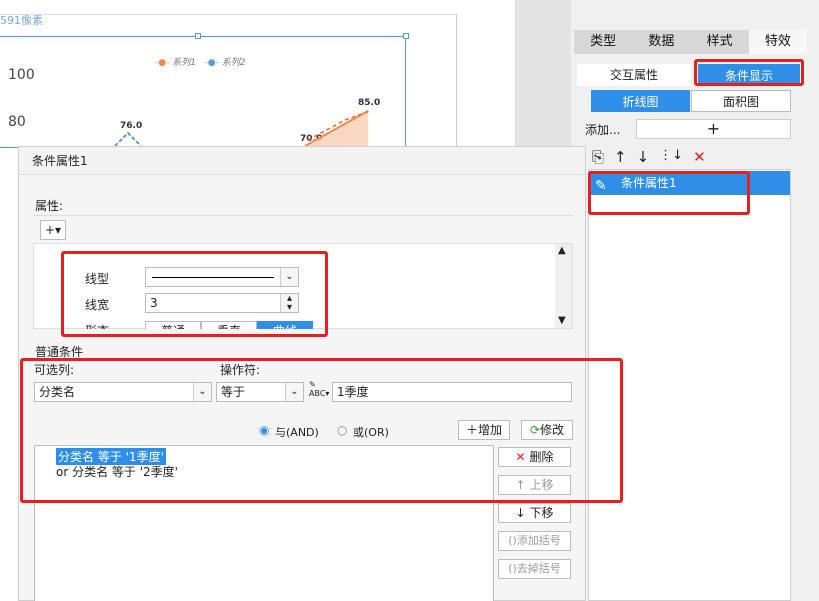 This screenshot has width=819, height=601. Describe the element at coordinates (303, 215) in the screenshot. I see `divider` at that location.